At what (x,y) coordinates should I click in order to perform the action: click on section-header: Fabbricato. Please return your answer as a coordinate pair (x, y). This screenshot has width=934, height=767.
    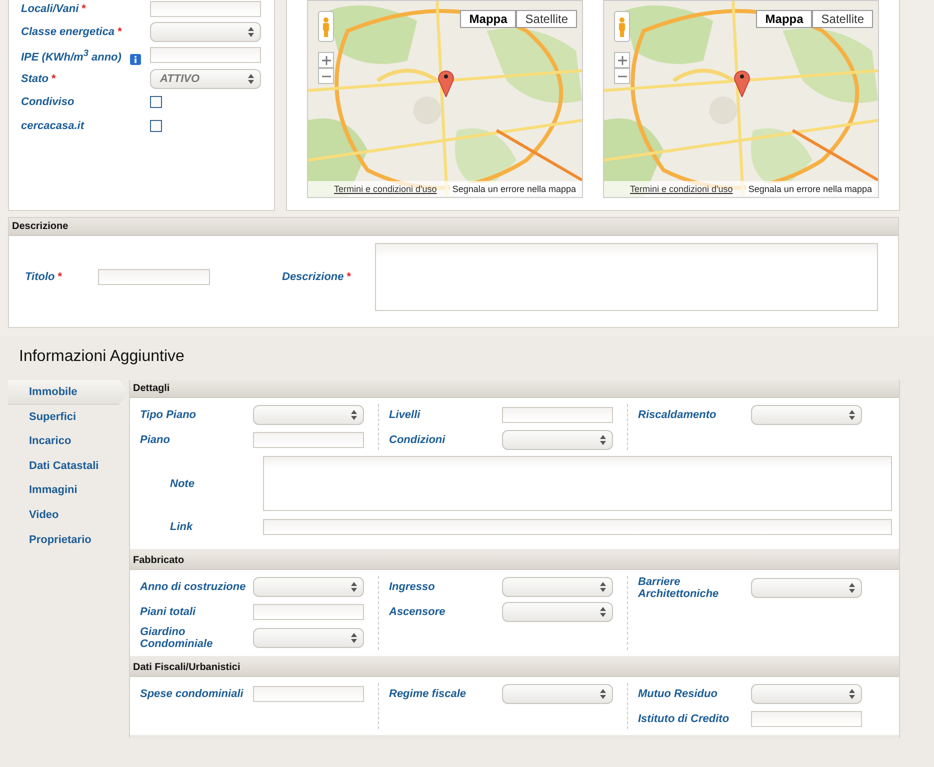
    Looking at the image, I should click on (514, 561).